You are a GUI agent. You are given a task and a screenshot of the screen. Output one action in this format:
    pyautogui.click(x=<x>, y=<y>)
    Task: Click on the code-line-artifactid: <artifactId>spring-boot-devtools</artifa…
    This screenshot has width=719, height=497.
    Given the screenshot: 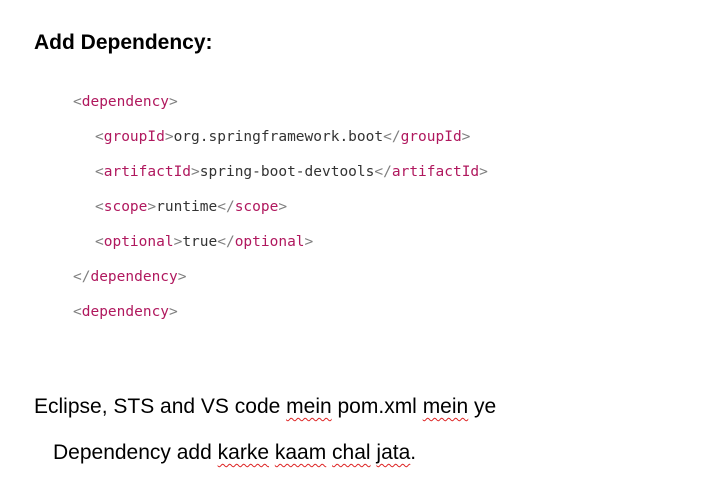 What is the action you would take?
    pyautogui.click(x=291, y=172)
    